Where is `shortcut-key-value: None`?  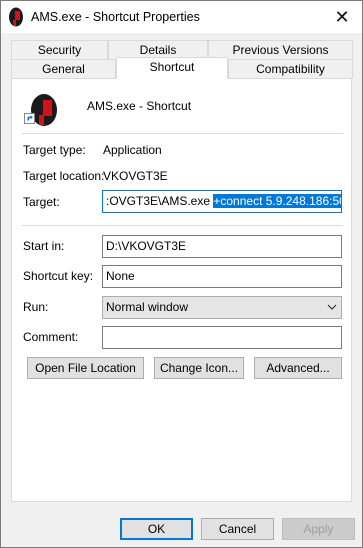
shortcut-key-value: None is located at coordinates (120, 276).